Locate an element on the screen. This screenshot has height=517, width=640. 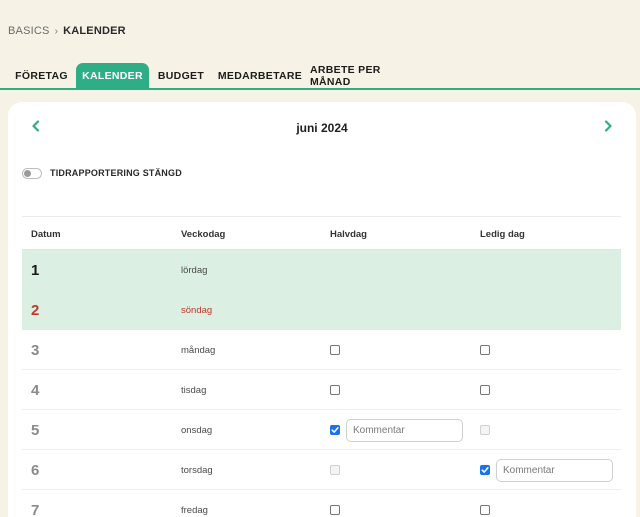
breadcrumb-basics: BASICS is located at coordinates (29, 31).